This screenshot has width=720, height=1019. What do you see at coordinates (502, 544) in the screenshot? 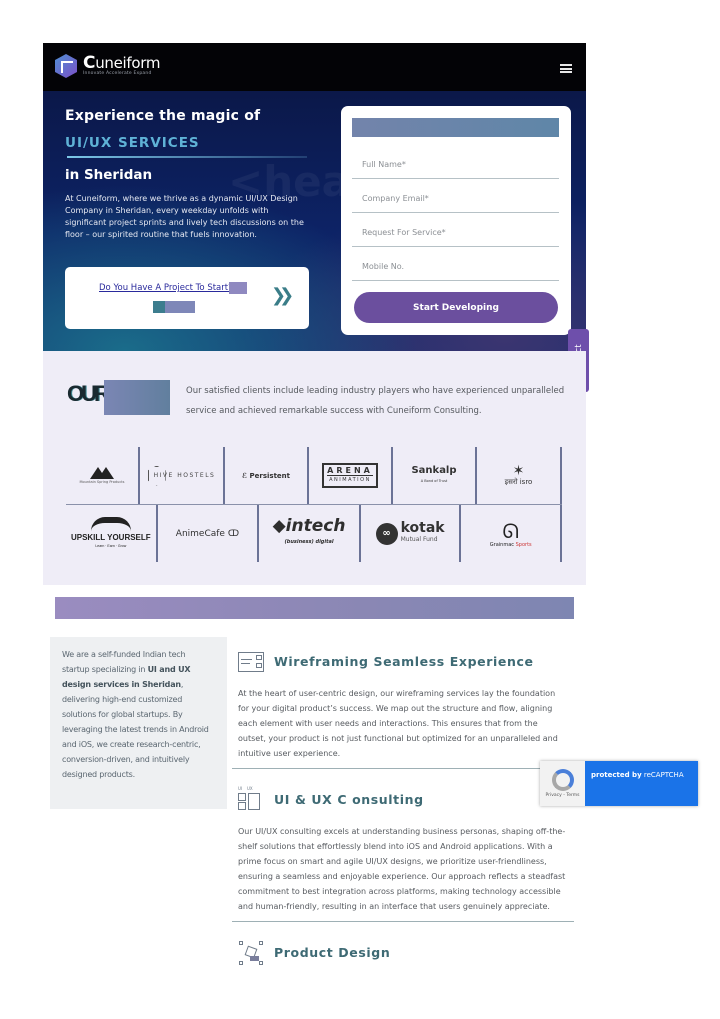
I see `grainmac-logo-text: Grainmac` at bounding box center [502, 544].